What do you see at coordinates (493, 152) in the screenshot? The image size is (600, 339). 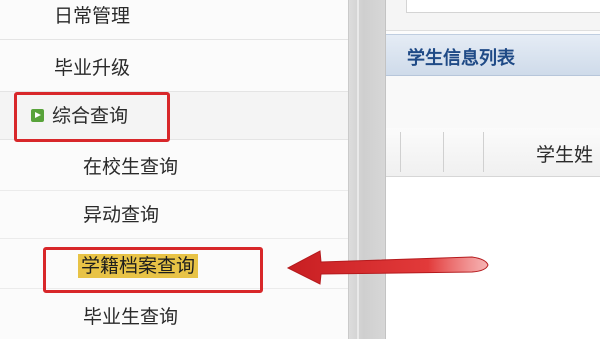 I see `grid-header: 学生姓` at bounding box center [493, 152].